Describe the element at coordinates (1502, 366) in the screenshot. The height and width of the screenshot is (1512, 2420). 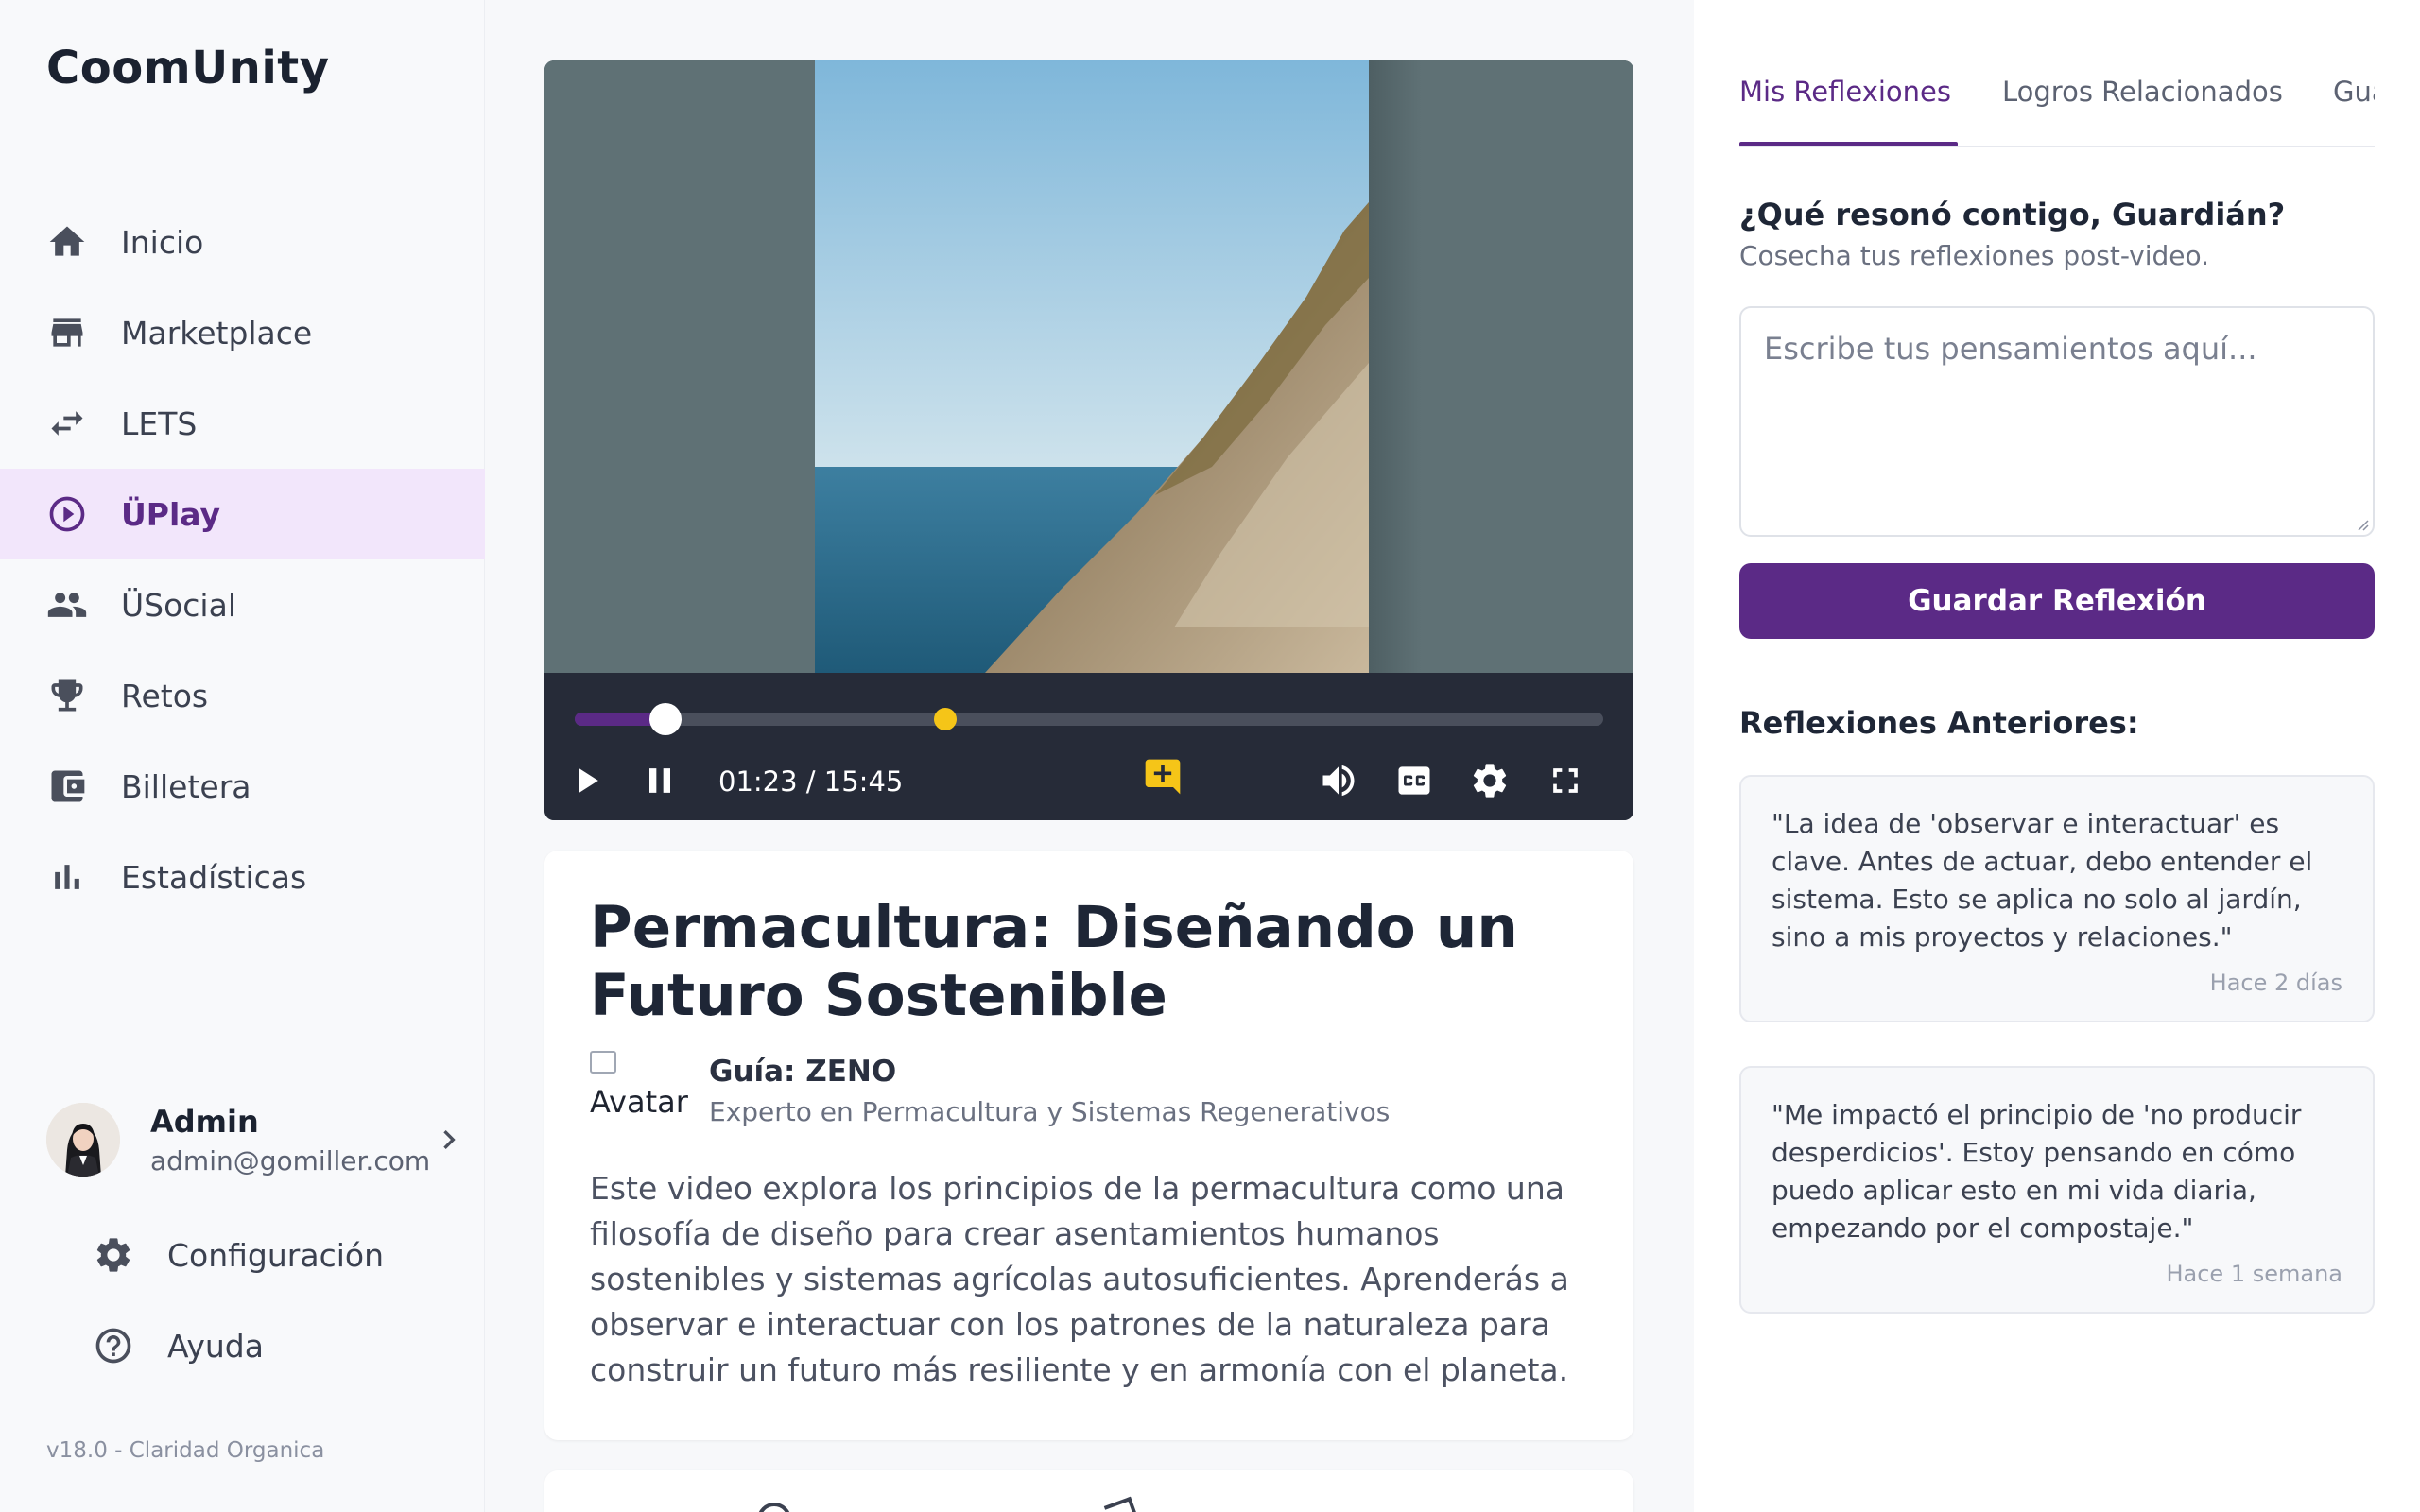
I see `video-wall-right` at that location.